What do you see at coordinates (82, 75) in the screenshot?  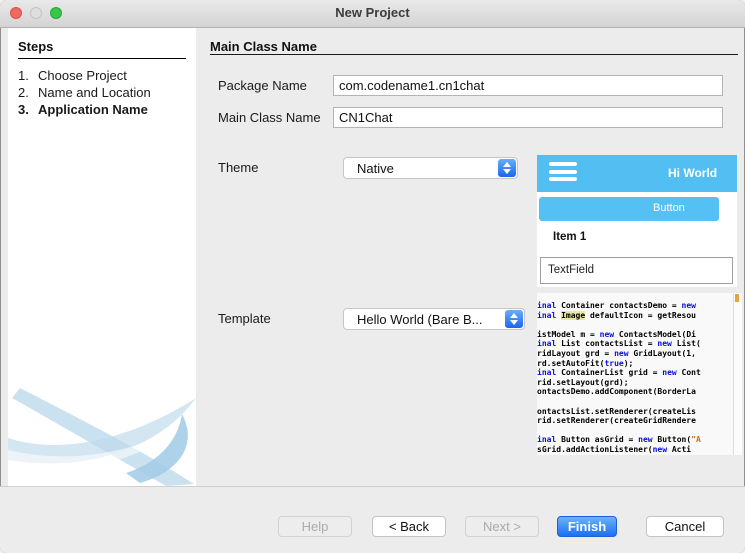 I see `step-label: Choose Project` at bounding box center [82, 75].